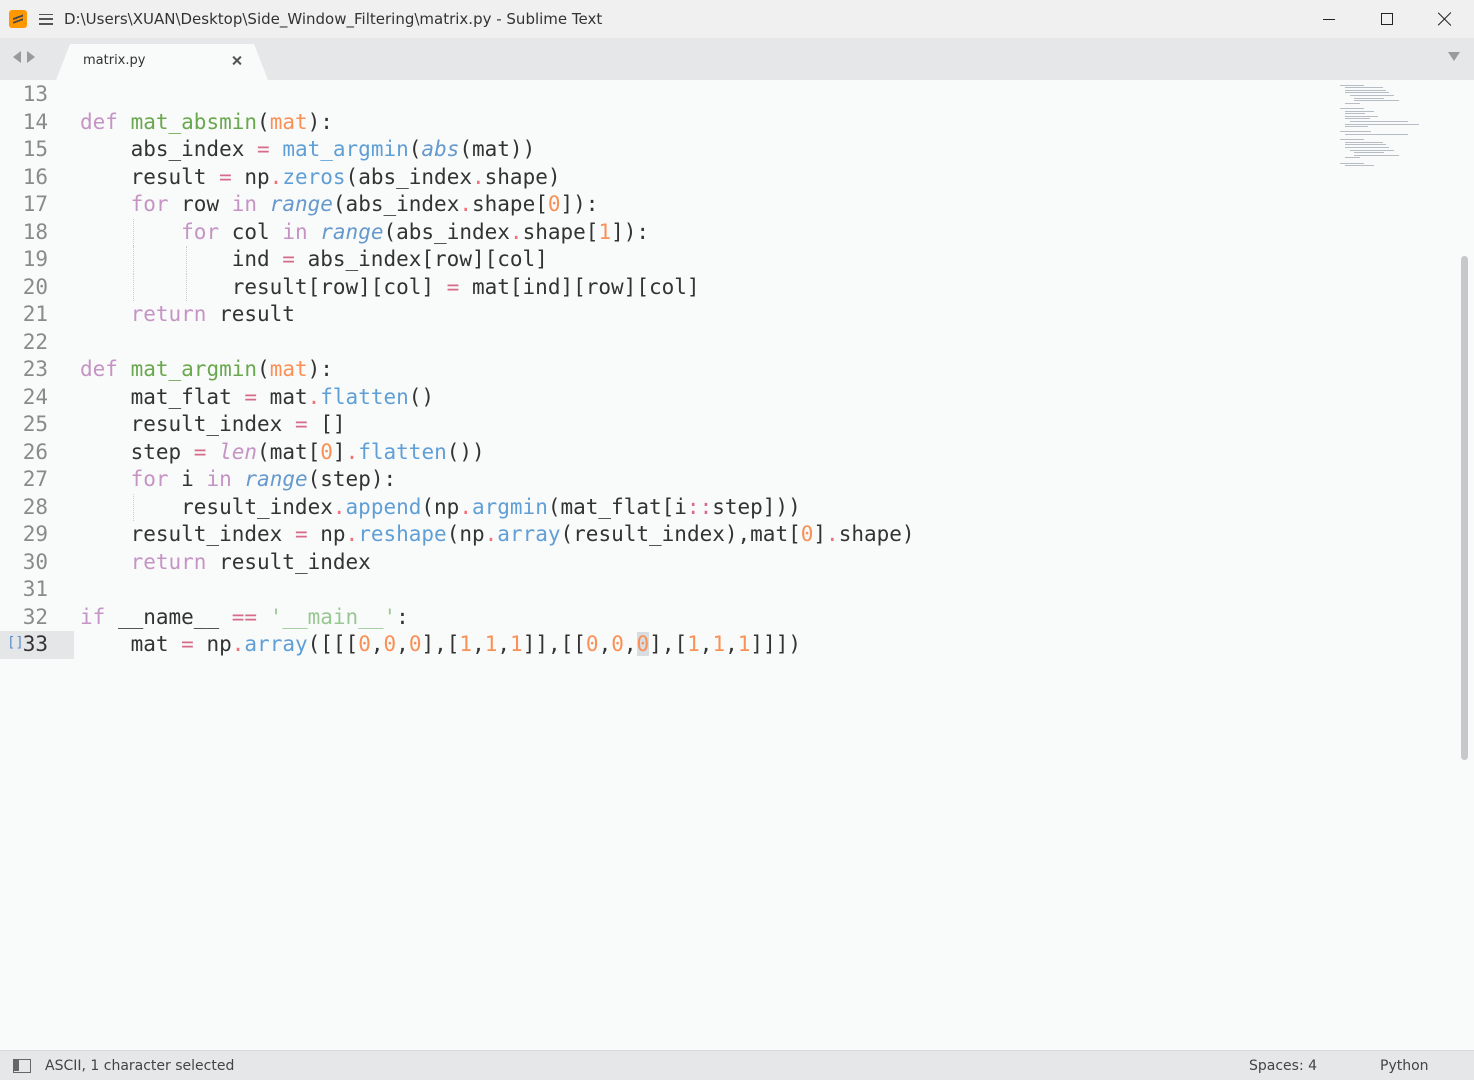 The width and height of the screenshot is (1474, 1080). What do you see at coordinates (1283, 1066) in the screenshot?
I see `status-indentation: Spaces: 4` at bounding box center [1283, 1066].